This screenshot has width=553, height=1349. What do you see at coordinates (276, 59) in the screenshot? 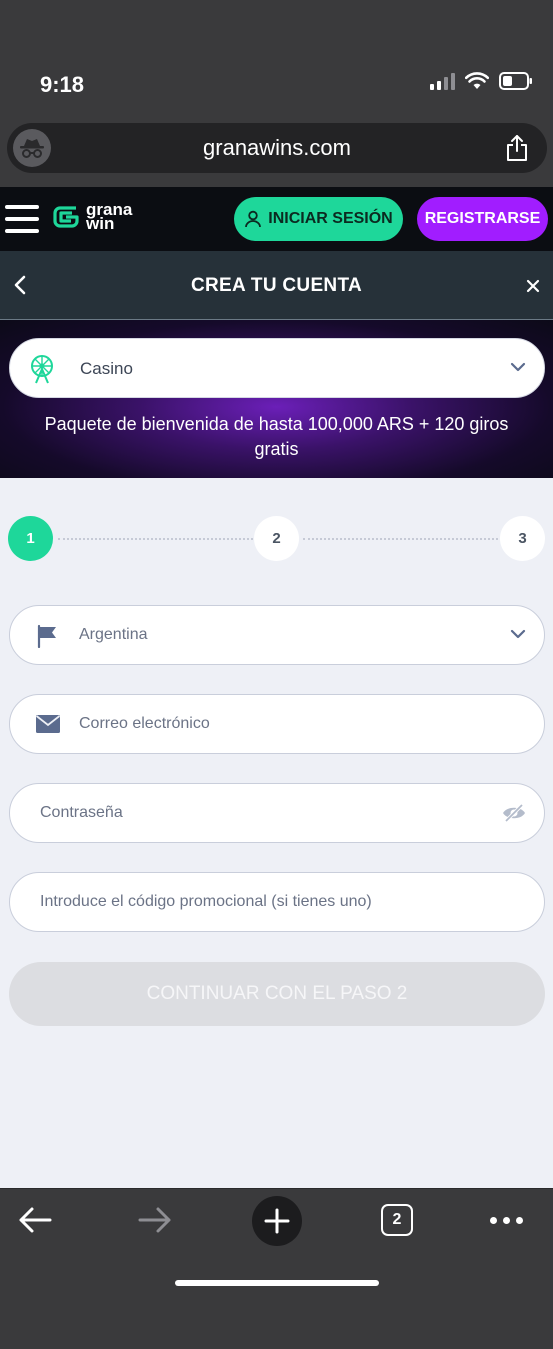
I see `status-bar: 9:18` at bounding box center [276, 59].